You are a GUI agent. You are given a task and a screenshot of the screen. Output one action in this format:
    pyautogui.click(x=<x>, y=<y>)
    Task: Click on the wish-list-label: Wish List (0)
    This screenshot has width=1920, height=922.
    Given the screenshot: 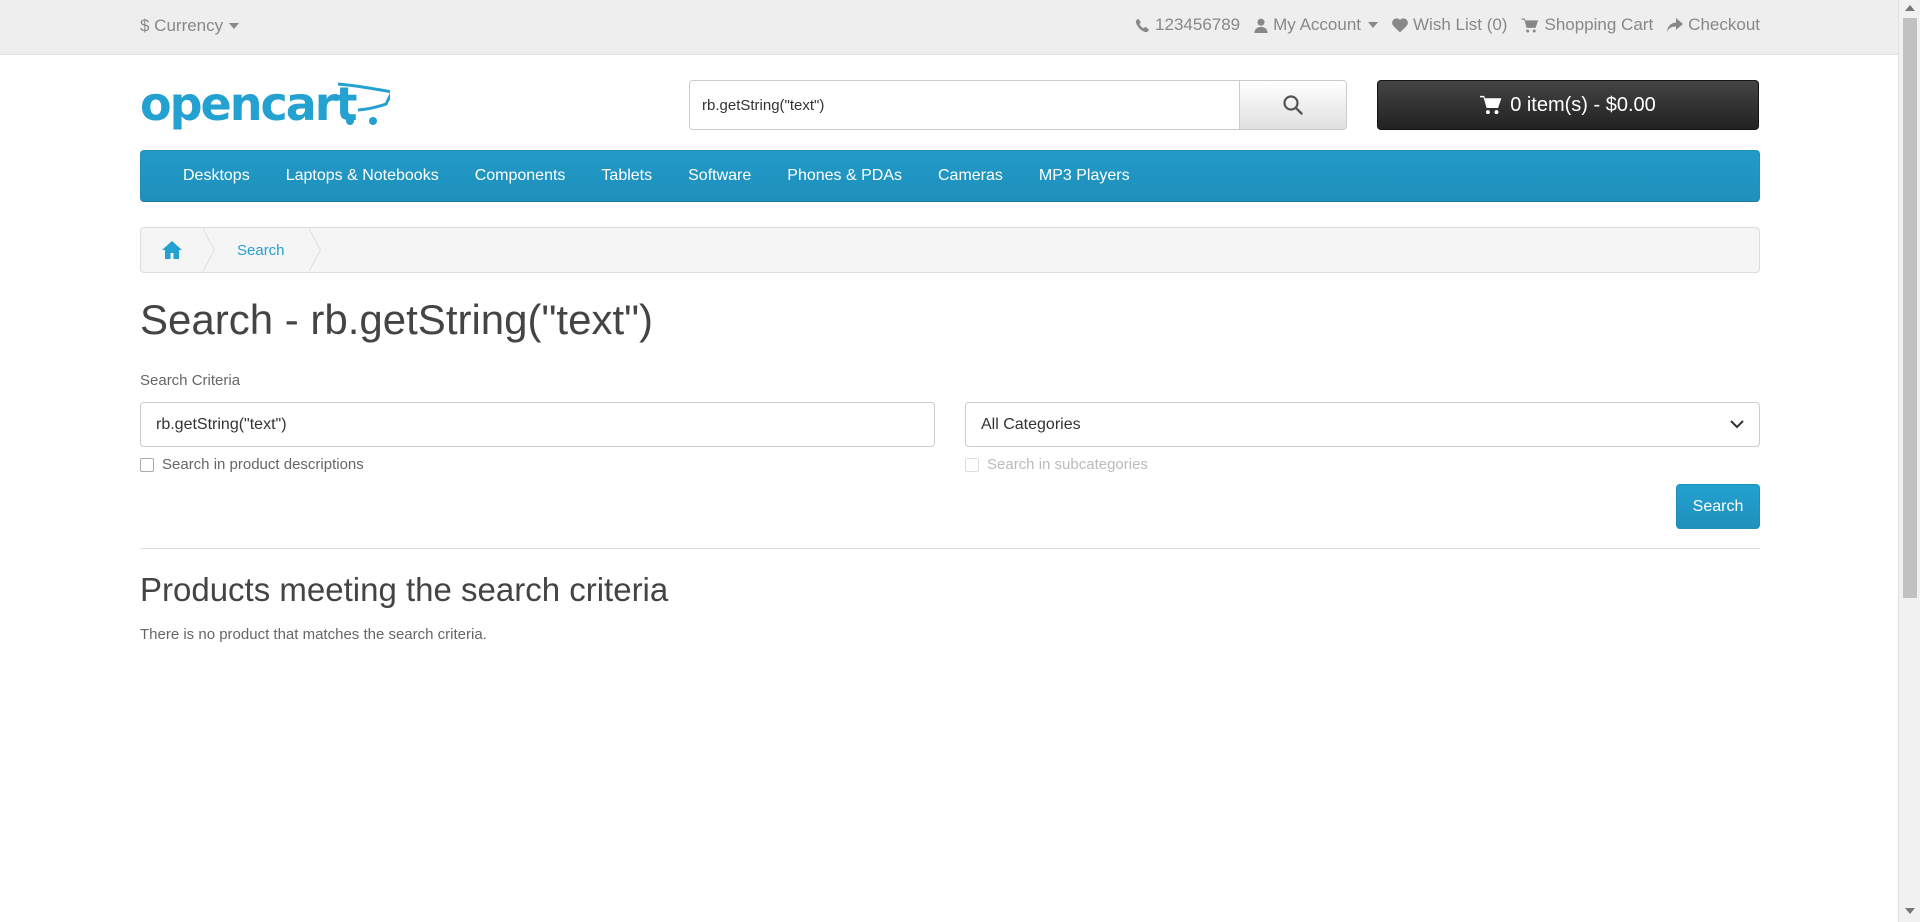 What is the action you would take?
    pyautogui.click(x=1460, y=24)
    